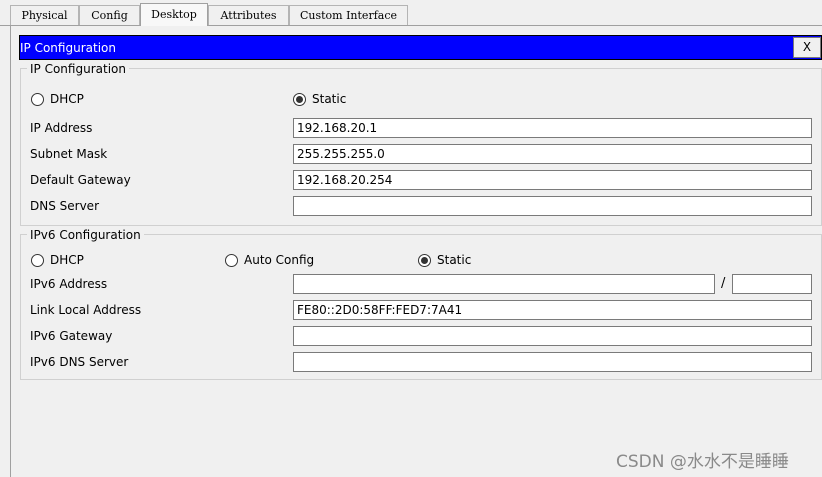 The height and width of the screenshot is (477, 822). I want to click on subnet-mask-input: 255.255.255.0, so click(552, 154).